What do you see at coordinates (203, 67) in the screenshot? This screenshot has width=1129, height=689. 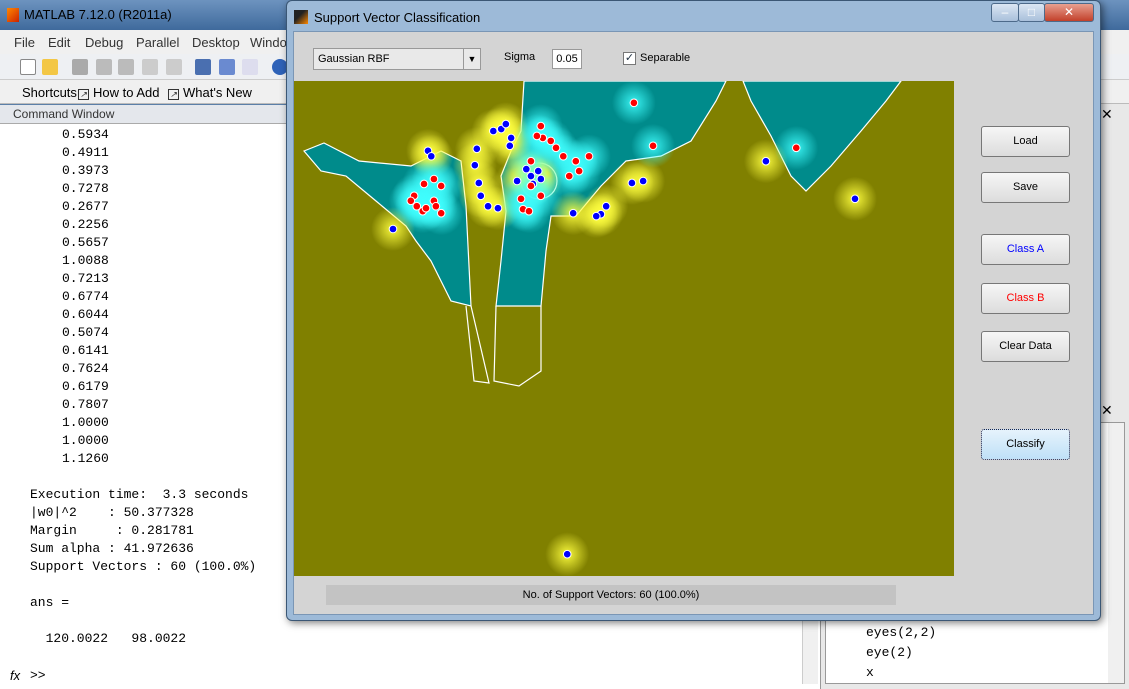 I see `simulink-icon` at bounding box center [203, 67].